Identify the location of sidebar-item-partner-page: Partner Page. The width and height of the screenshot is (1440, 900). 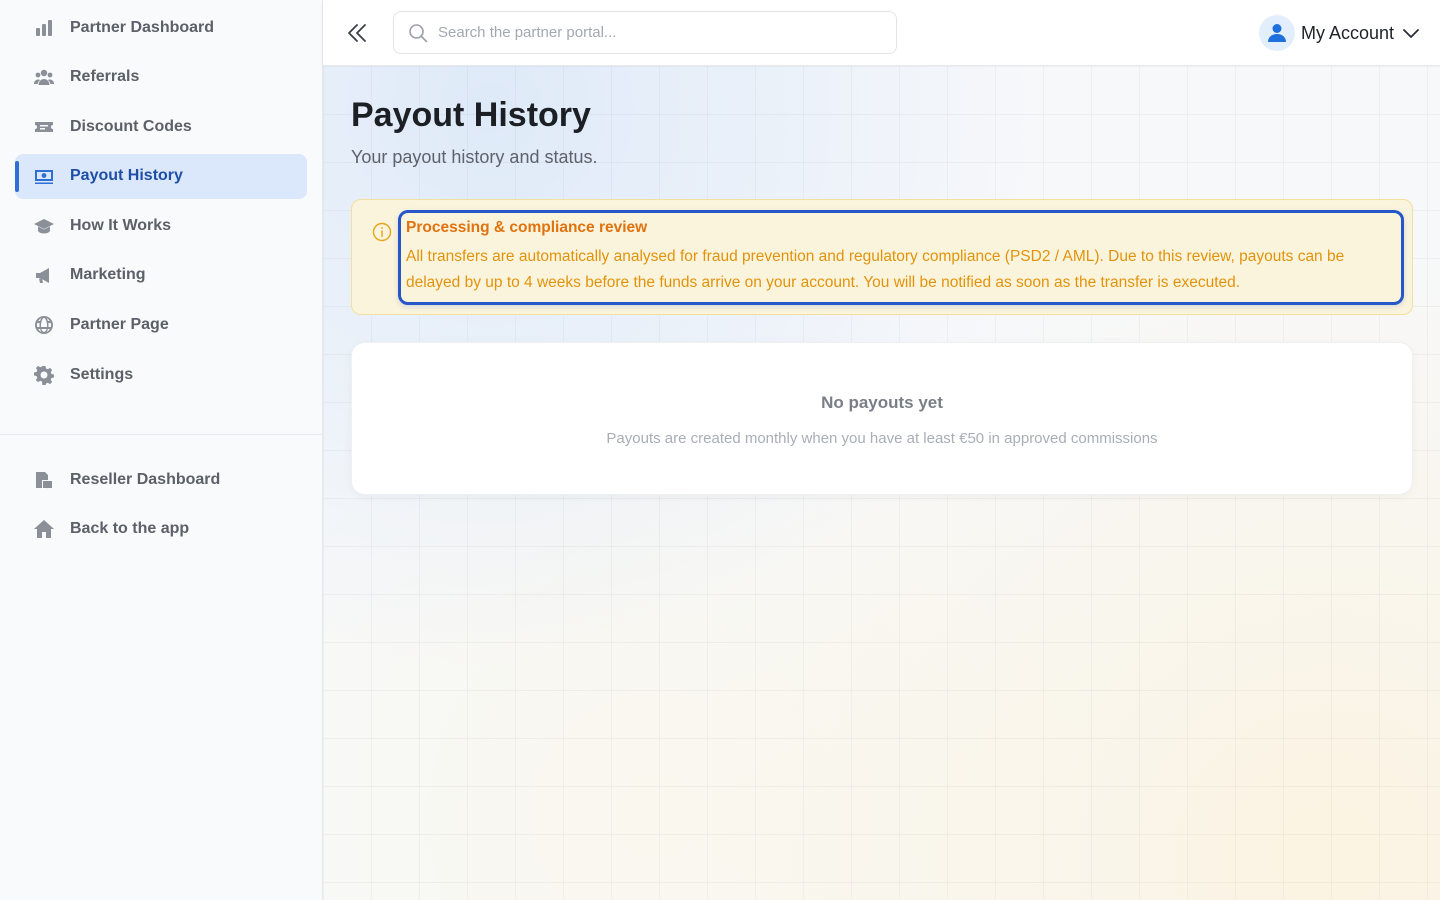
(161, 325).